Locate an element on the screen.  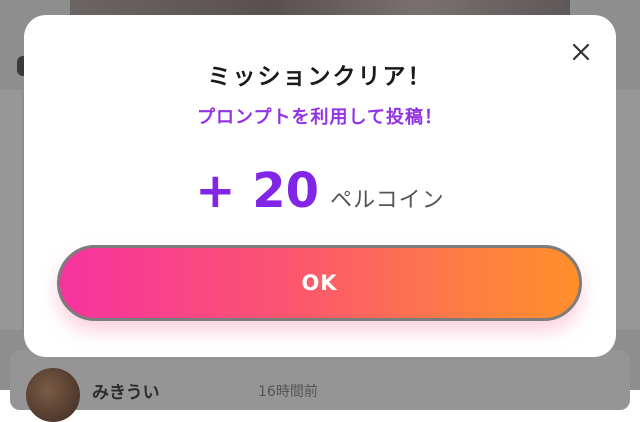
reward-unit: ペルコイン is located at coordinates (387, 200).